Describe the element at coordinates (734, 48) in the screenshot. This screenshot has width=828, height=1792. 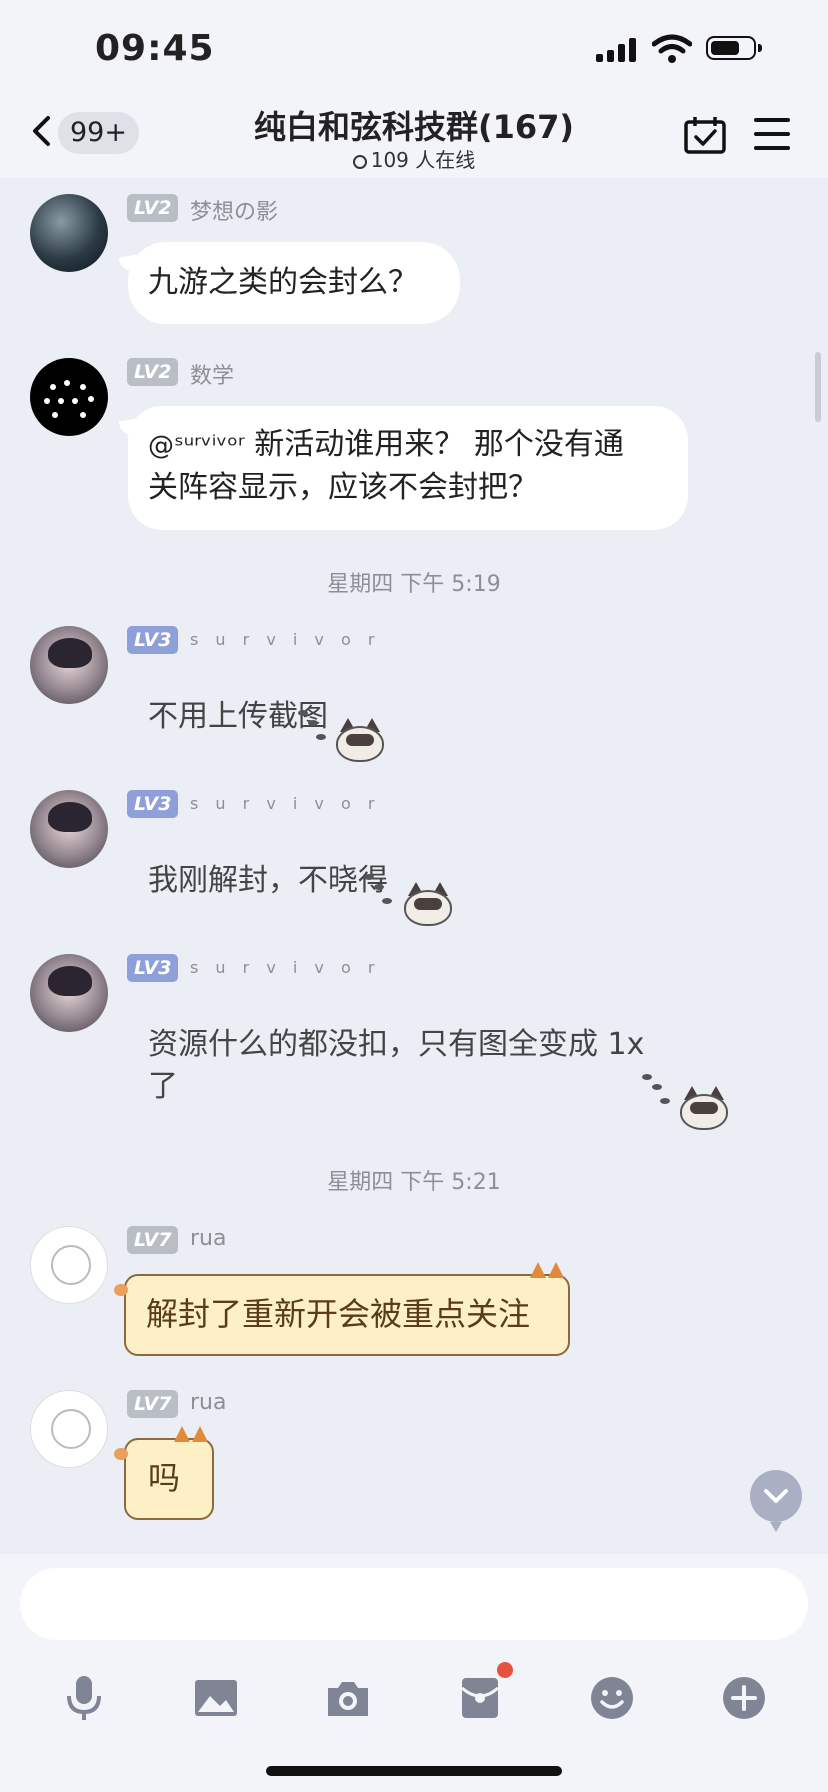
I see `battery-icon` at that location.